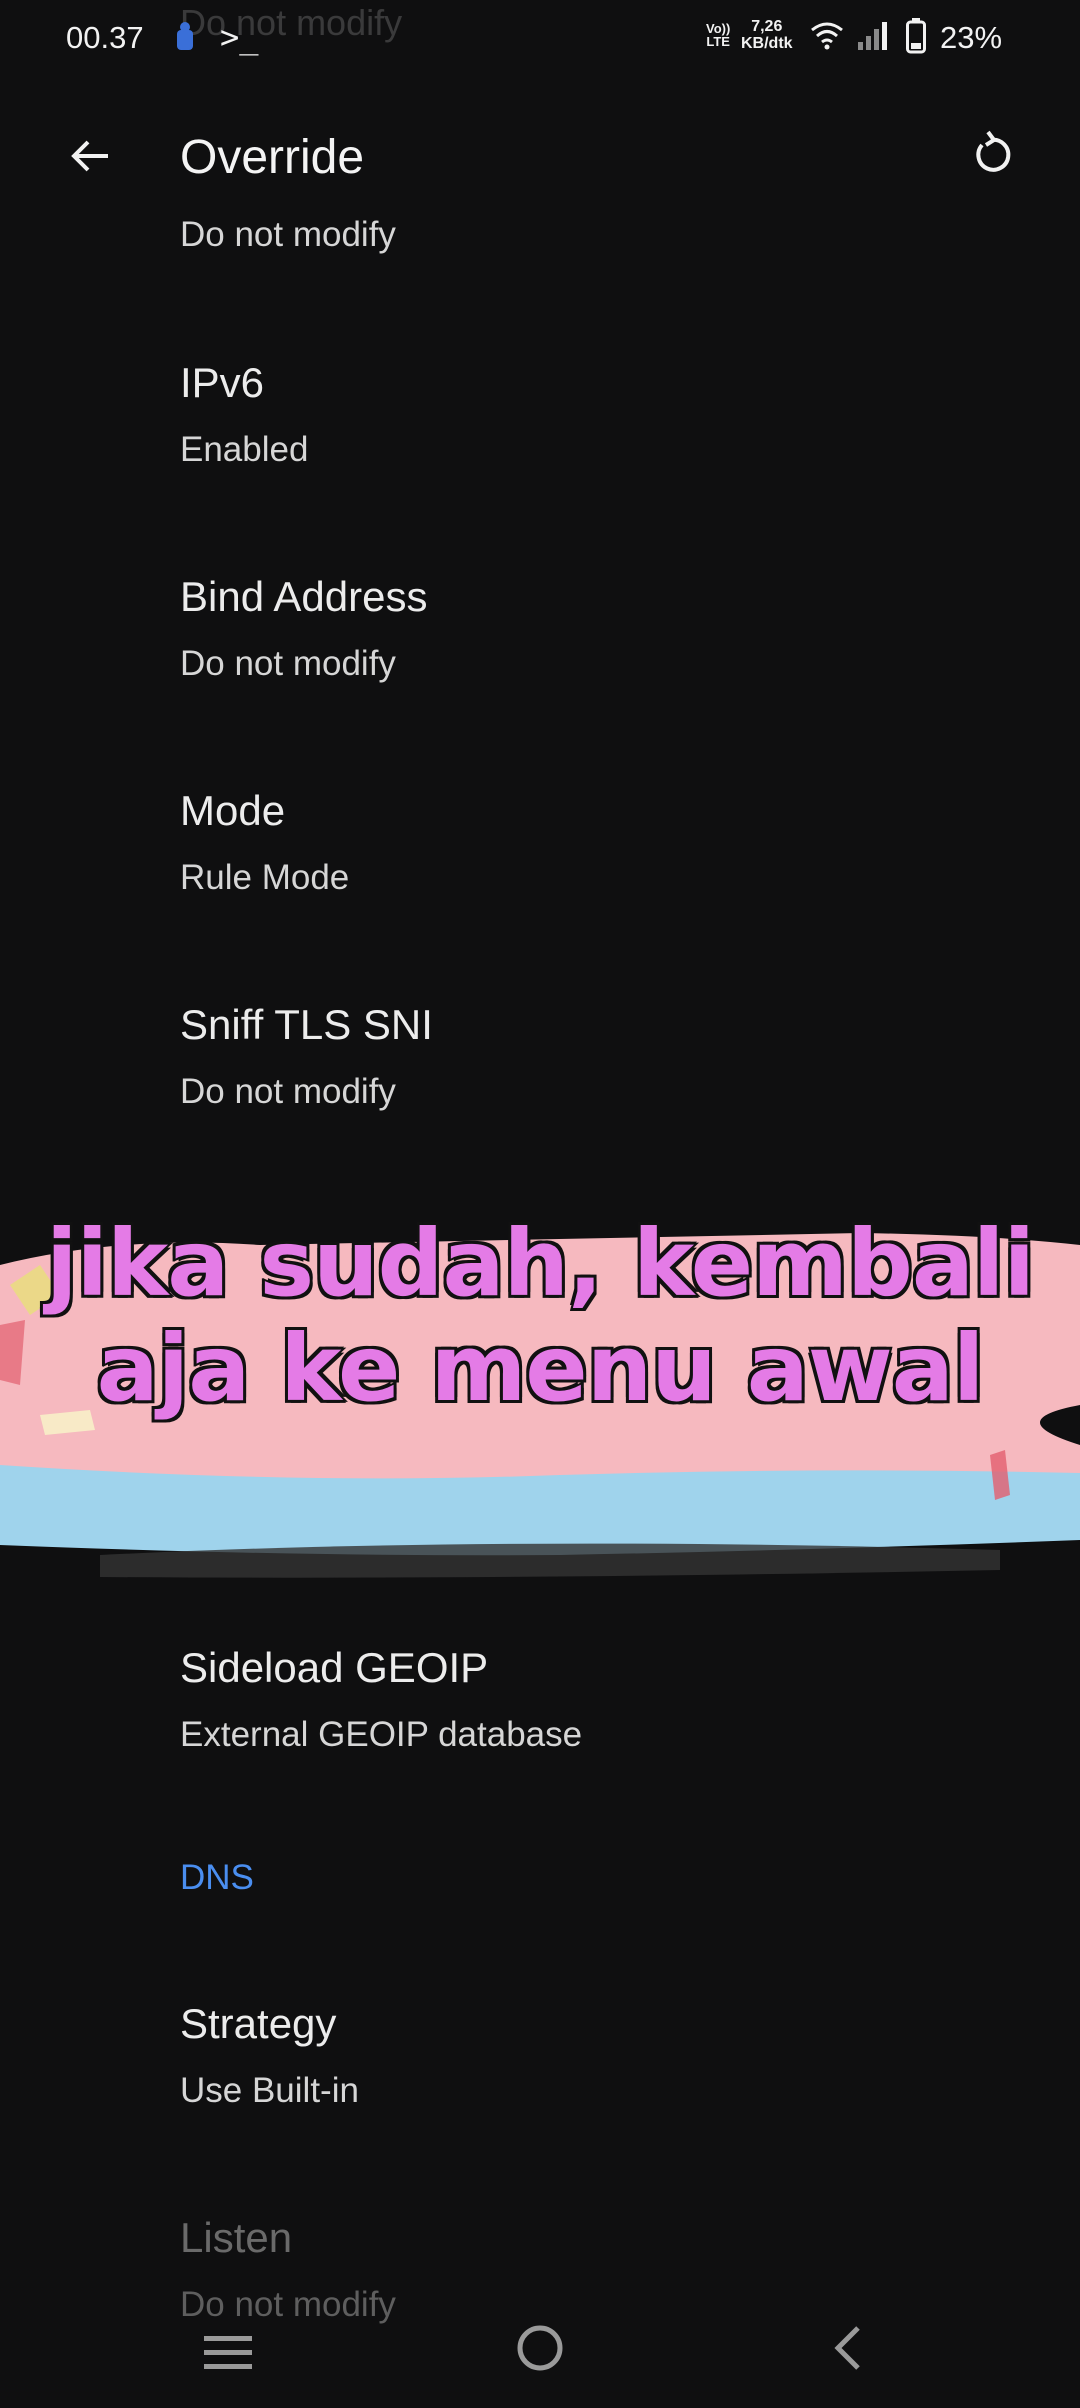 The height and width of the screenshot is (2408, 1080). I want to click on signal-icon, so click(872, 36).